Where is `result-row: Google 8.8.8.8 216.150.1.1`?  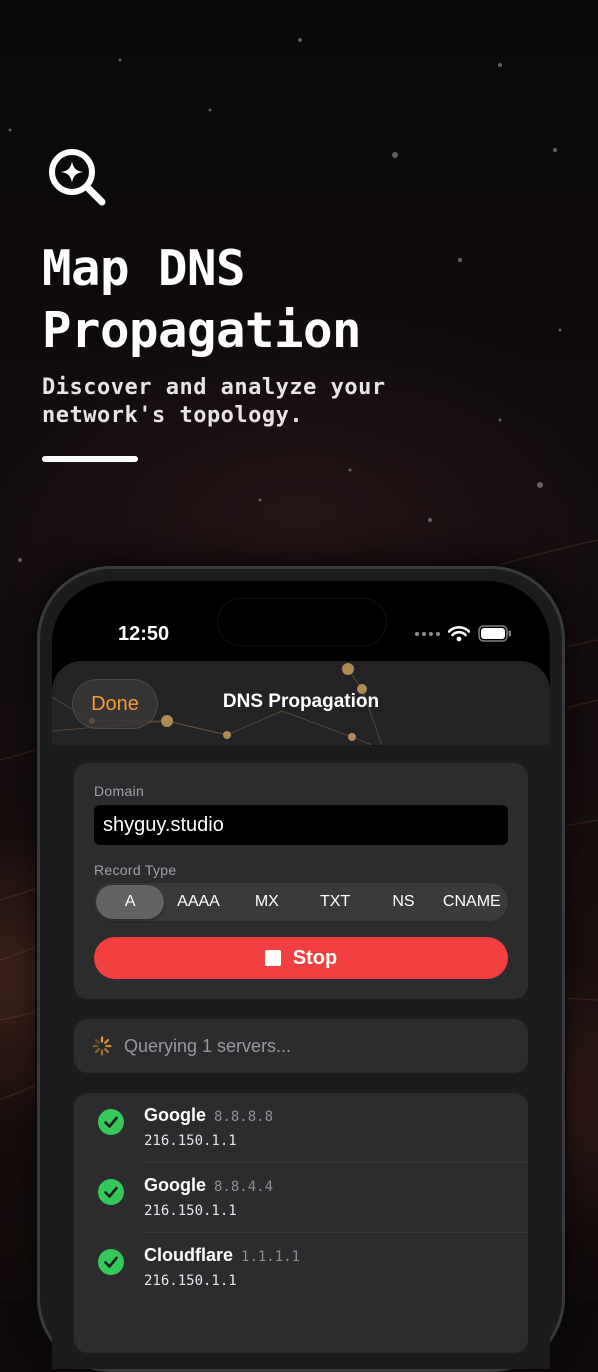 result-row: Google 8.8.8.8 216.150.1.1 is located at coordinates (301, 1128).